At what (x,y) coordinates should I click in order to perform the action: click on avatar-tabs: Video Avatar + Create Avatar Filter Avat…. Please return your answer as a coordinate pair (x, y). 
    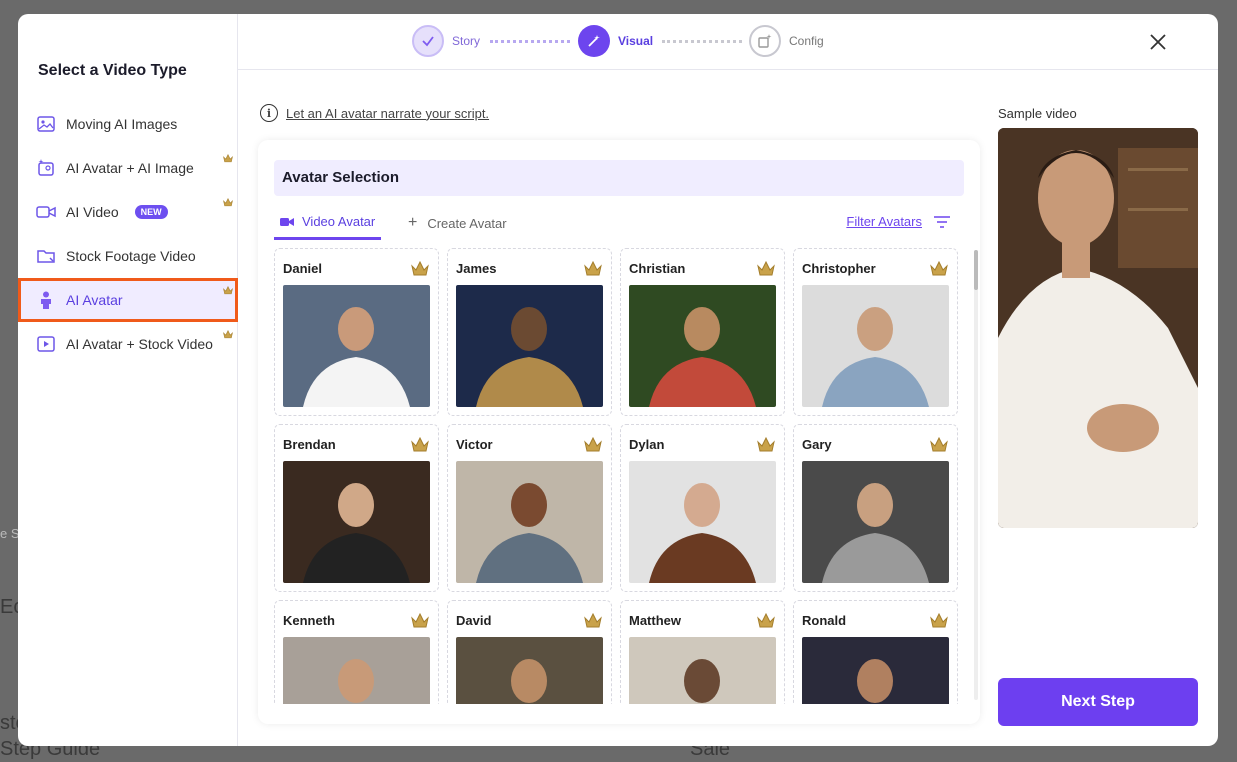
    Looking at the image, I should click on (619, 223).